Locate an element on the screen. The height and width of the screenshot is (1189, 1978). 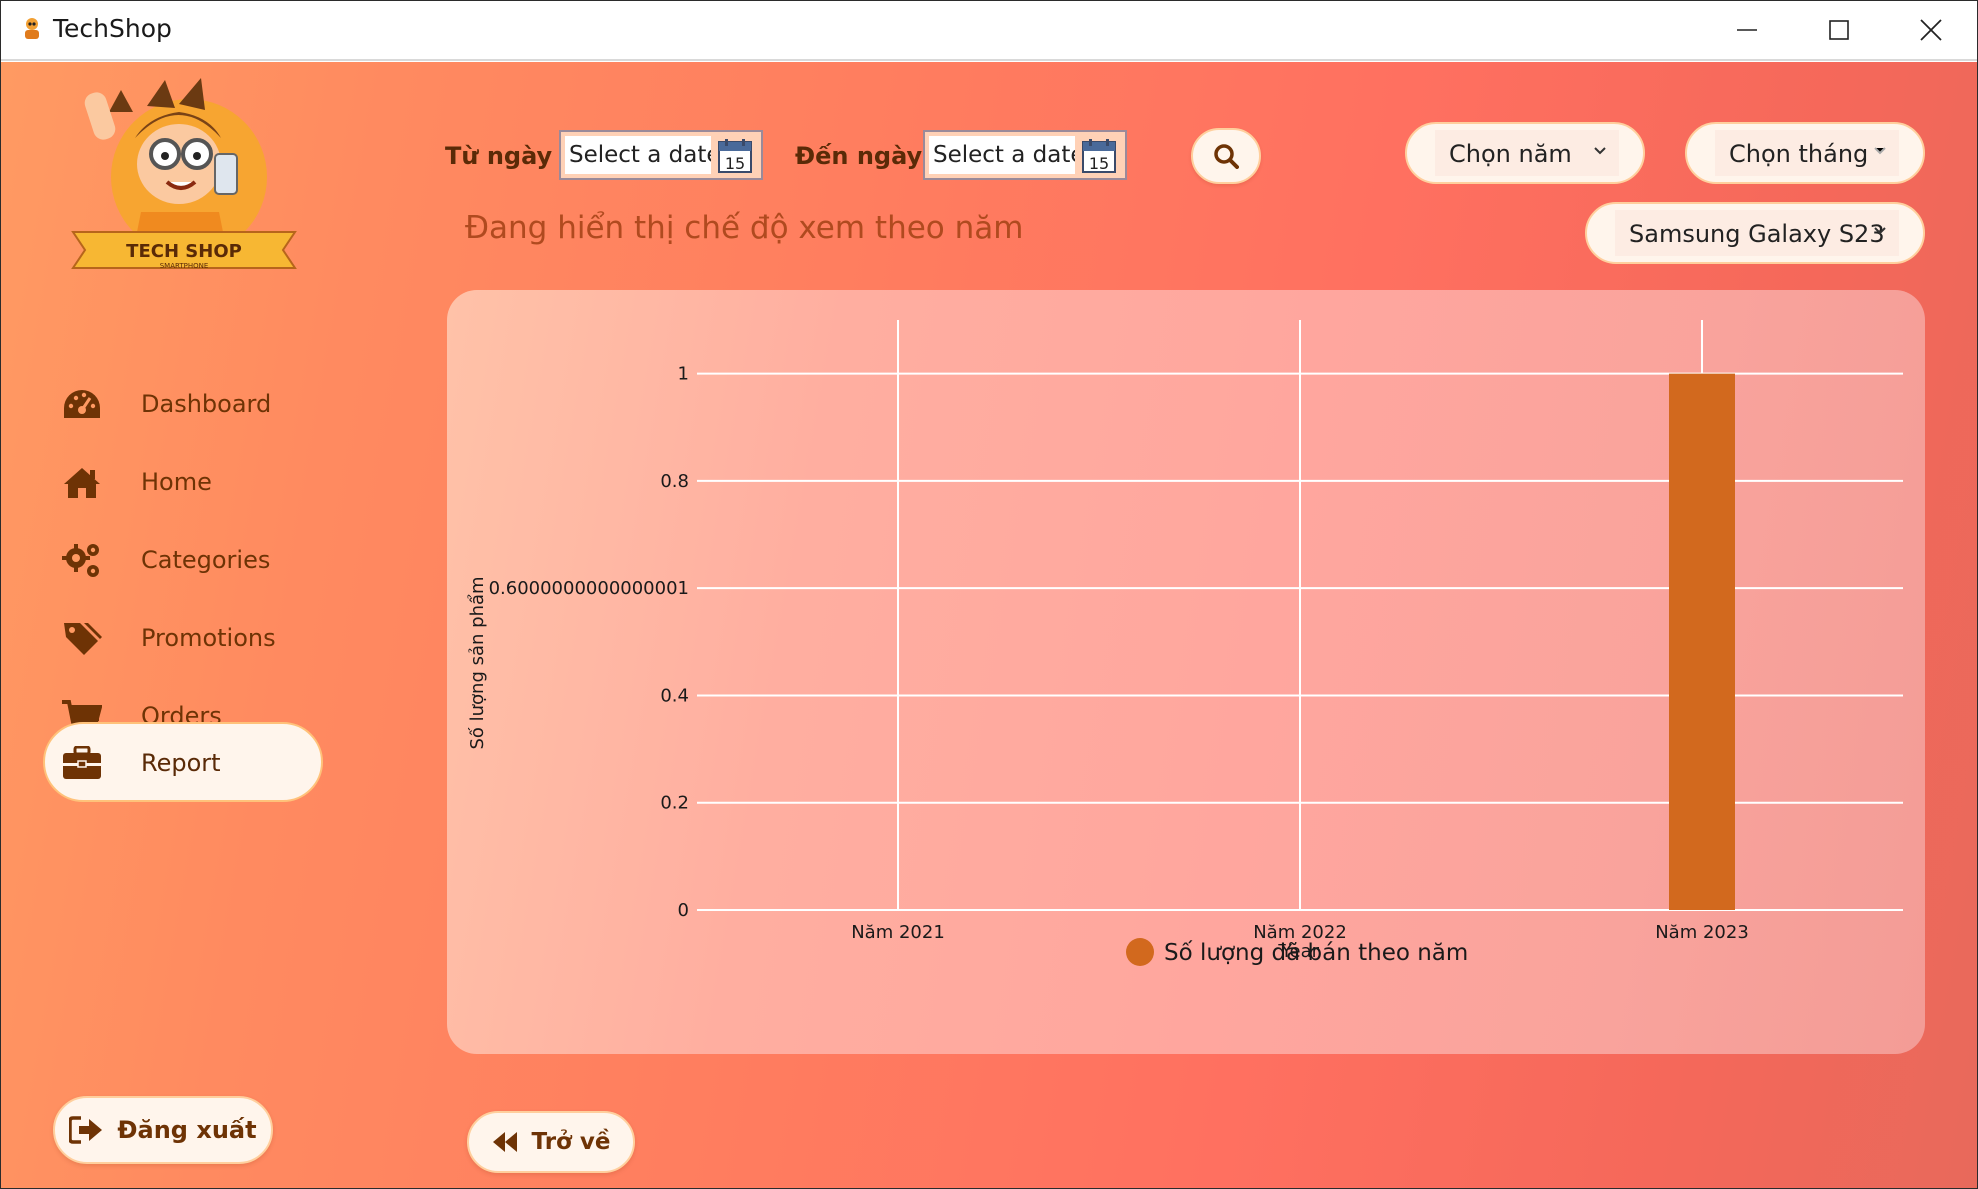
sidebar-item-label: Home is located at coordinates (176, 482).